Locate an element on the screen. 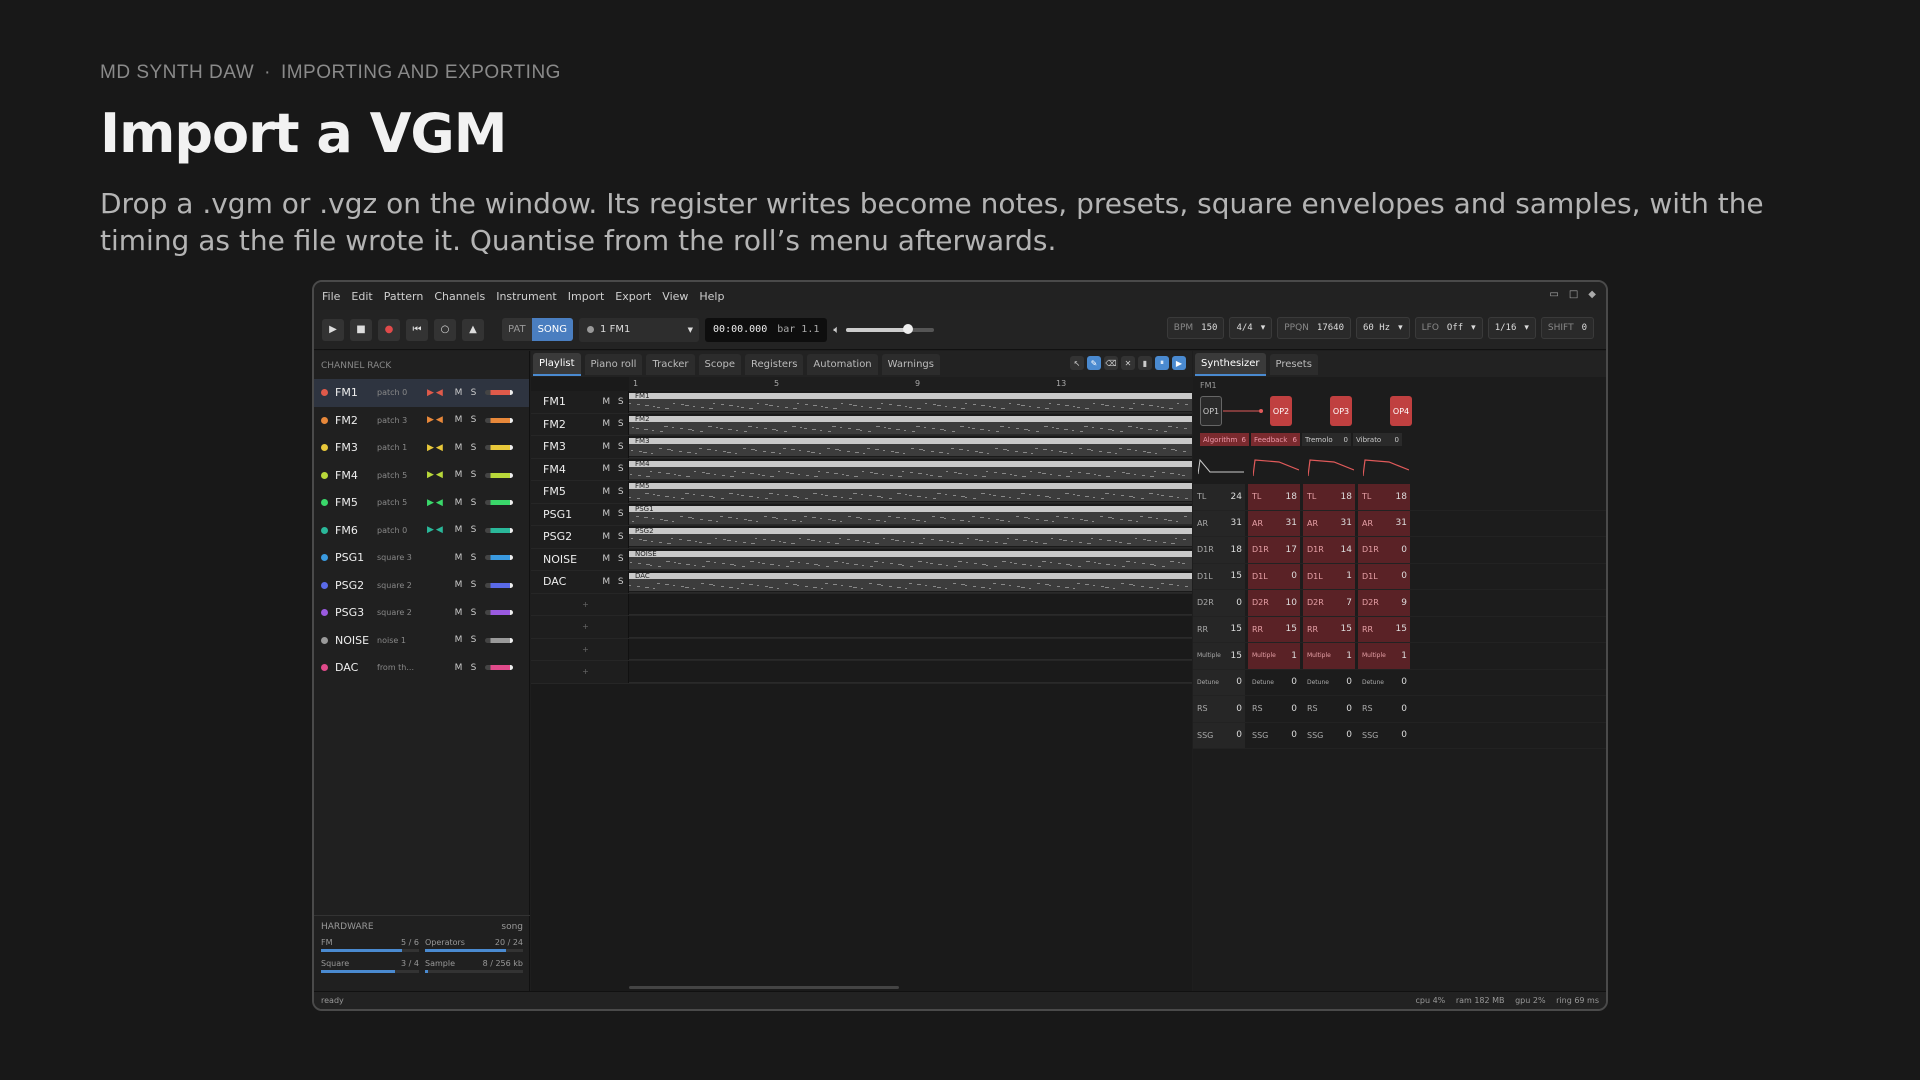 This screenshot has height=1080, width=1920. channel-select: 1 FM1 ▼ is located at coordinates (639, 329).